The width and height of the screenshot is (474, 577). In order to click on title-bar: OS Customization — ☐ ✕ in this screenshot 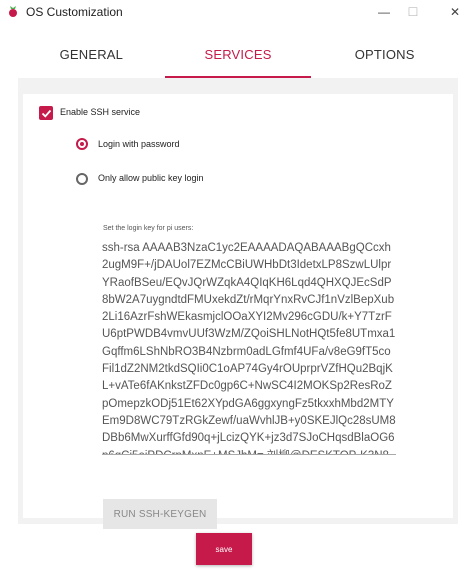, I will do `click(237, 12)`.